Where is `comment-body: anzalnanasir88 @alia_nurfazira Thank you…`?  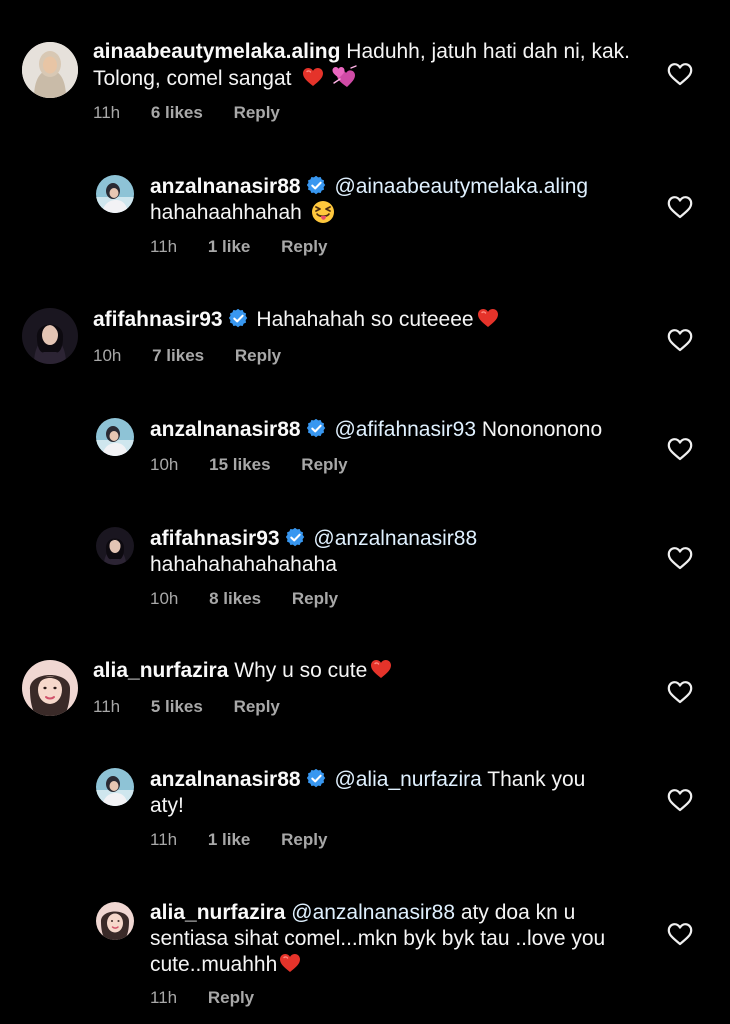 comment-body: anzalnanasir88 @alia_nurfazira Thank you… is located at coordinates (385, 793).